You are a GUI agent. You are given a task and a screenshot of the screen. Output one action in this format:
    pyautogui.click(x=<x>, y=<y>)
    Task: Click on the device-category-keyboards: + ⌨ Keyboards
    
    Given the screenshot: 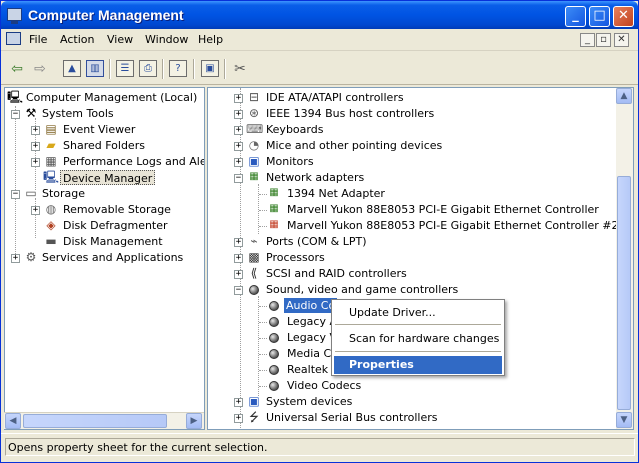 What is the action you would take?
    pyautogui.click(x=413, y=130)
    